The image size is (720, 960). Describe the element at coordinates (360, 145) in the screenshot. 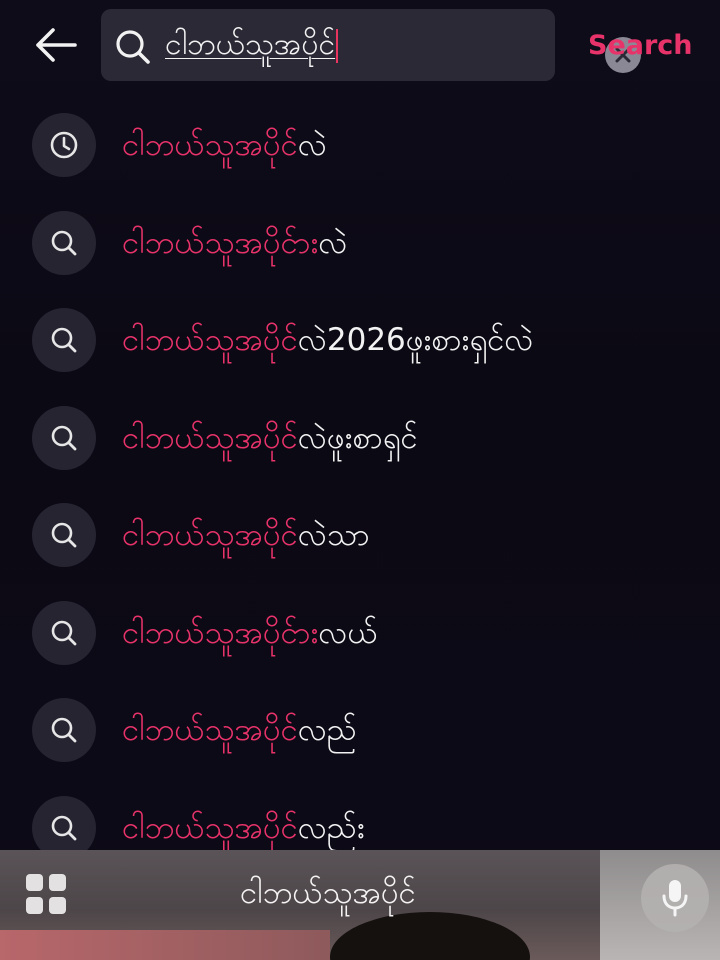

I see `suggestion-item: ငါဘယ်သူအပိုင်လဲ` at that location.